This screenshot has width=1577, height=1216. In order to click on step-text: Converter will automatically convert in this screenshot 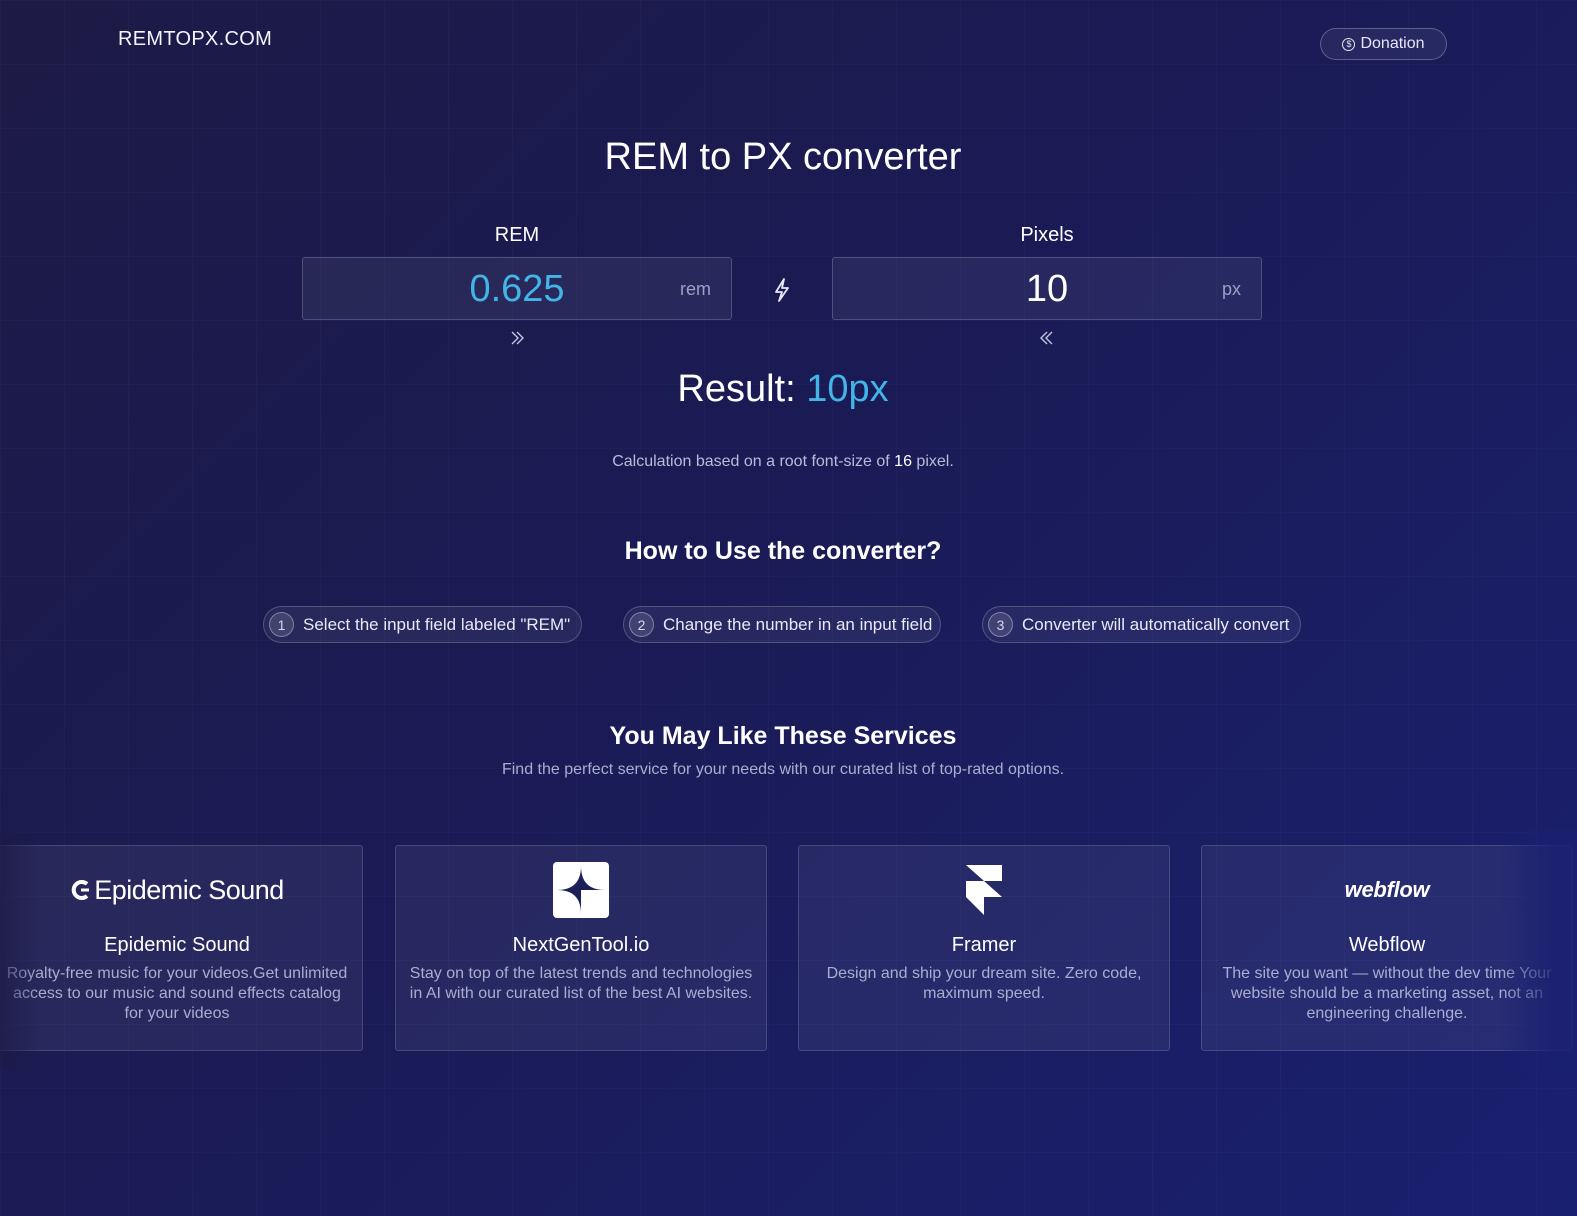, I will do `click(1156, 624)`.